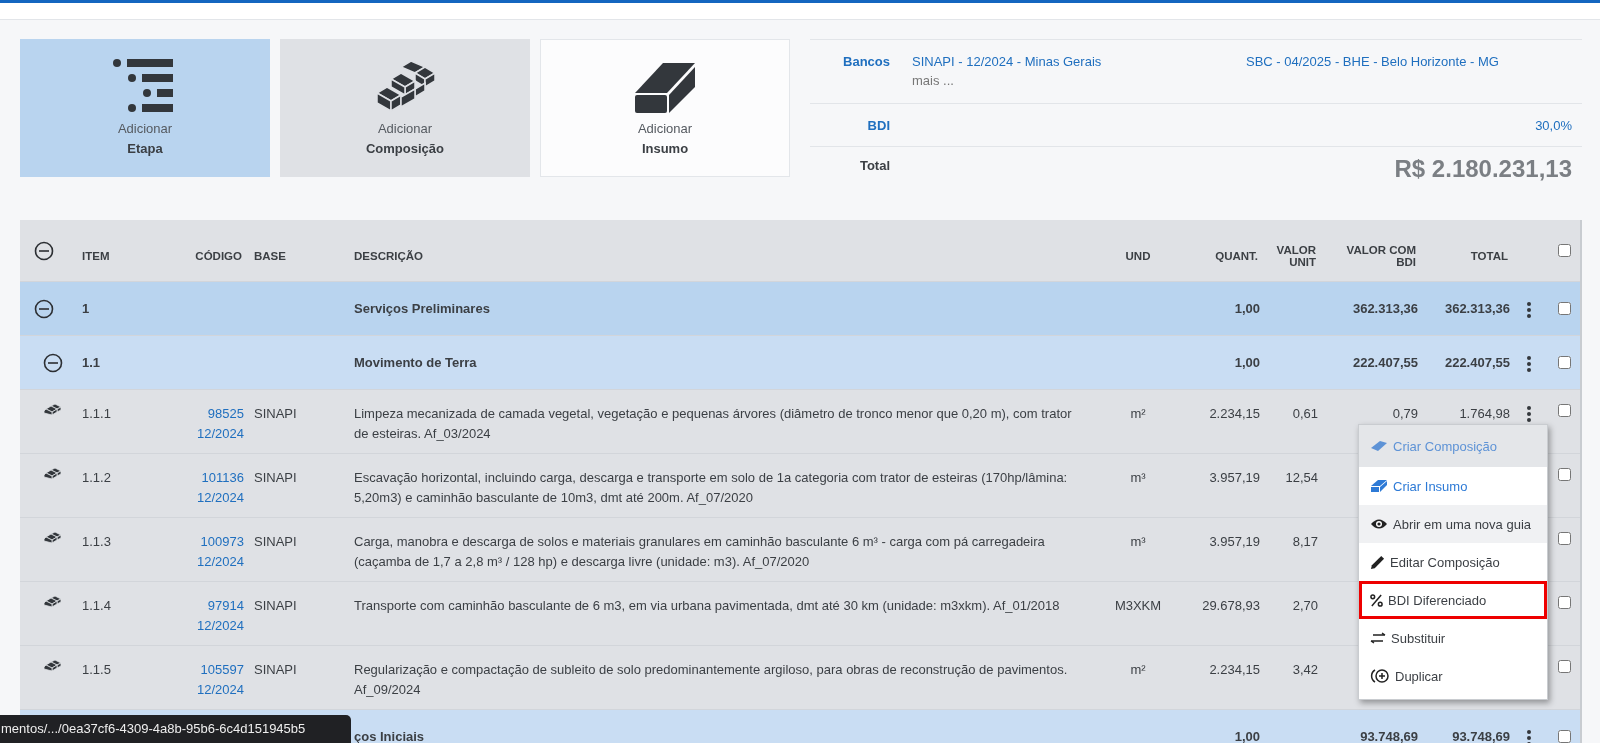 This screenshot has height=743, width=1600. What do you see at coordinates (1489, 255) in the screenshot?
I see `column-header: TOTAL` at bounding box center [1489, 255].